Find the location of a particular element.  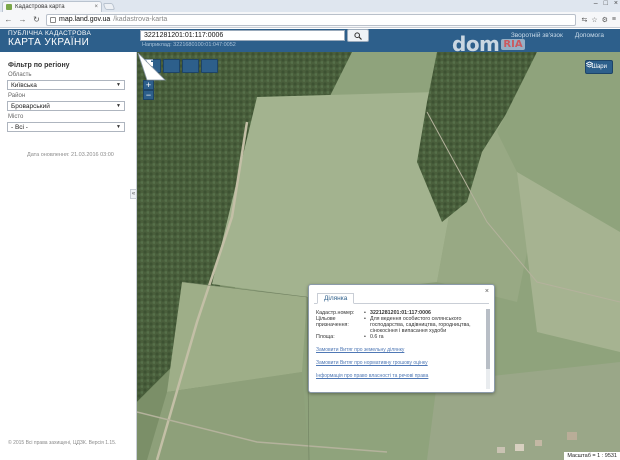

scrollbar-thumb is located at coordinates (488, 339).